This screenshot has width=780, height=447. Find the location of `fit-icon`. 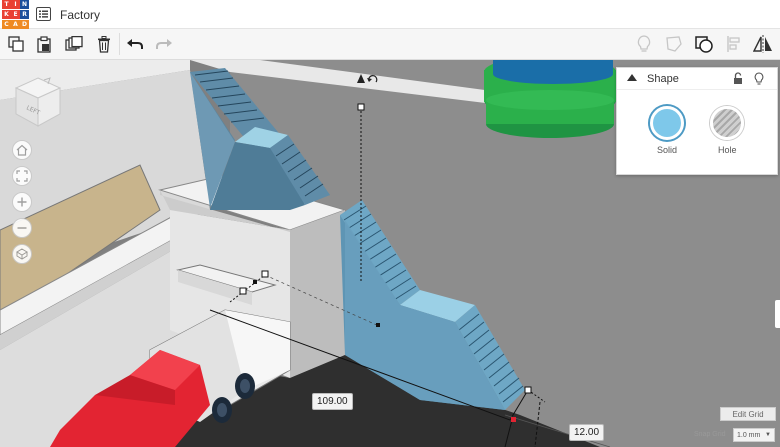

fit-icon is located at coordinates (22, 176).